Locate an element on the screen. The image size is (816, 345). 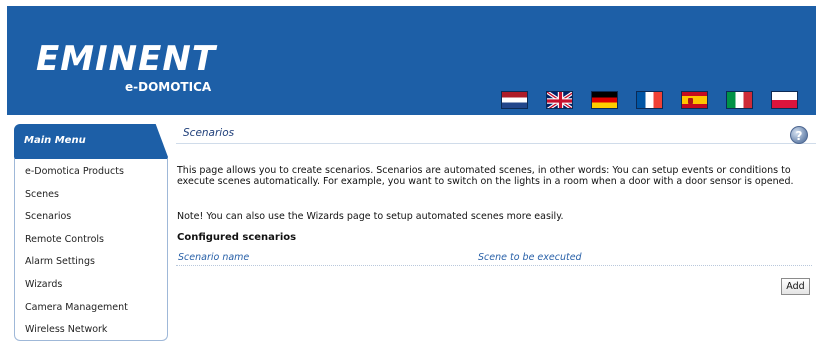
page-header: Scenarios ? is located at coordinates (496, 134).